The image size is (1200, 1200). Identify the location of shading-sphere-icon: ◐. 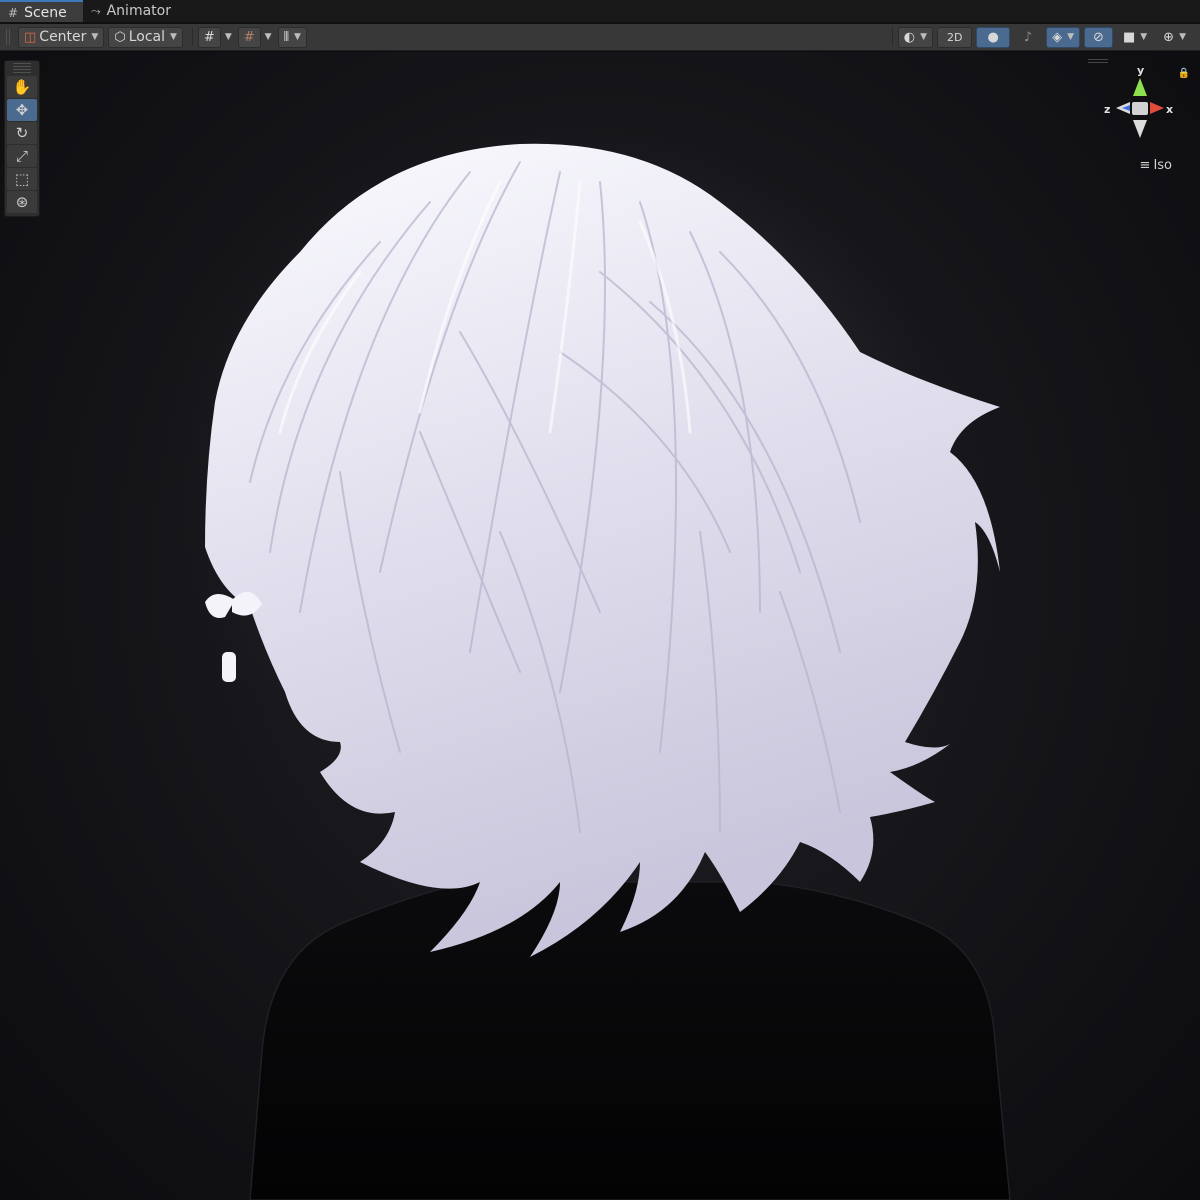
(909, 37).